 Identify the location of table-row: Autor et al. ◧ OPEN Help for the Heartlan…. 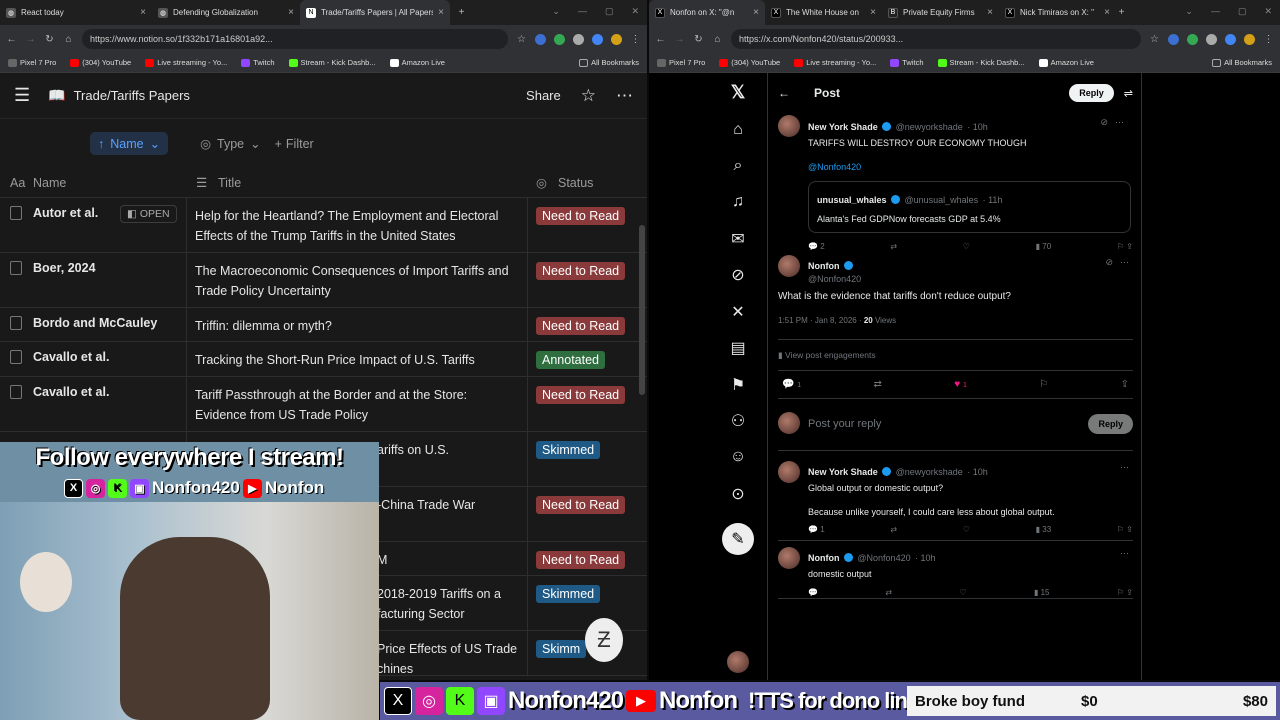
(323, 225).